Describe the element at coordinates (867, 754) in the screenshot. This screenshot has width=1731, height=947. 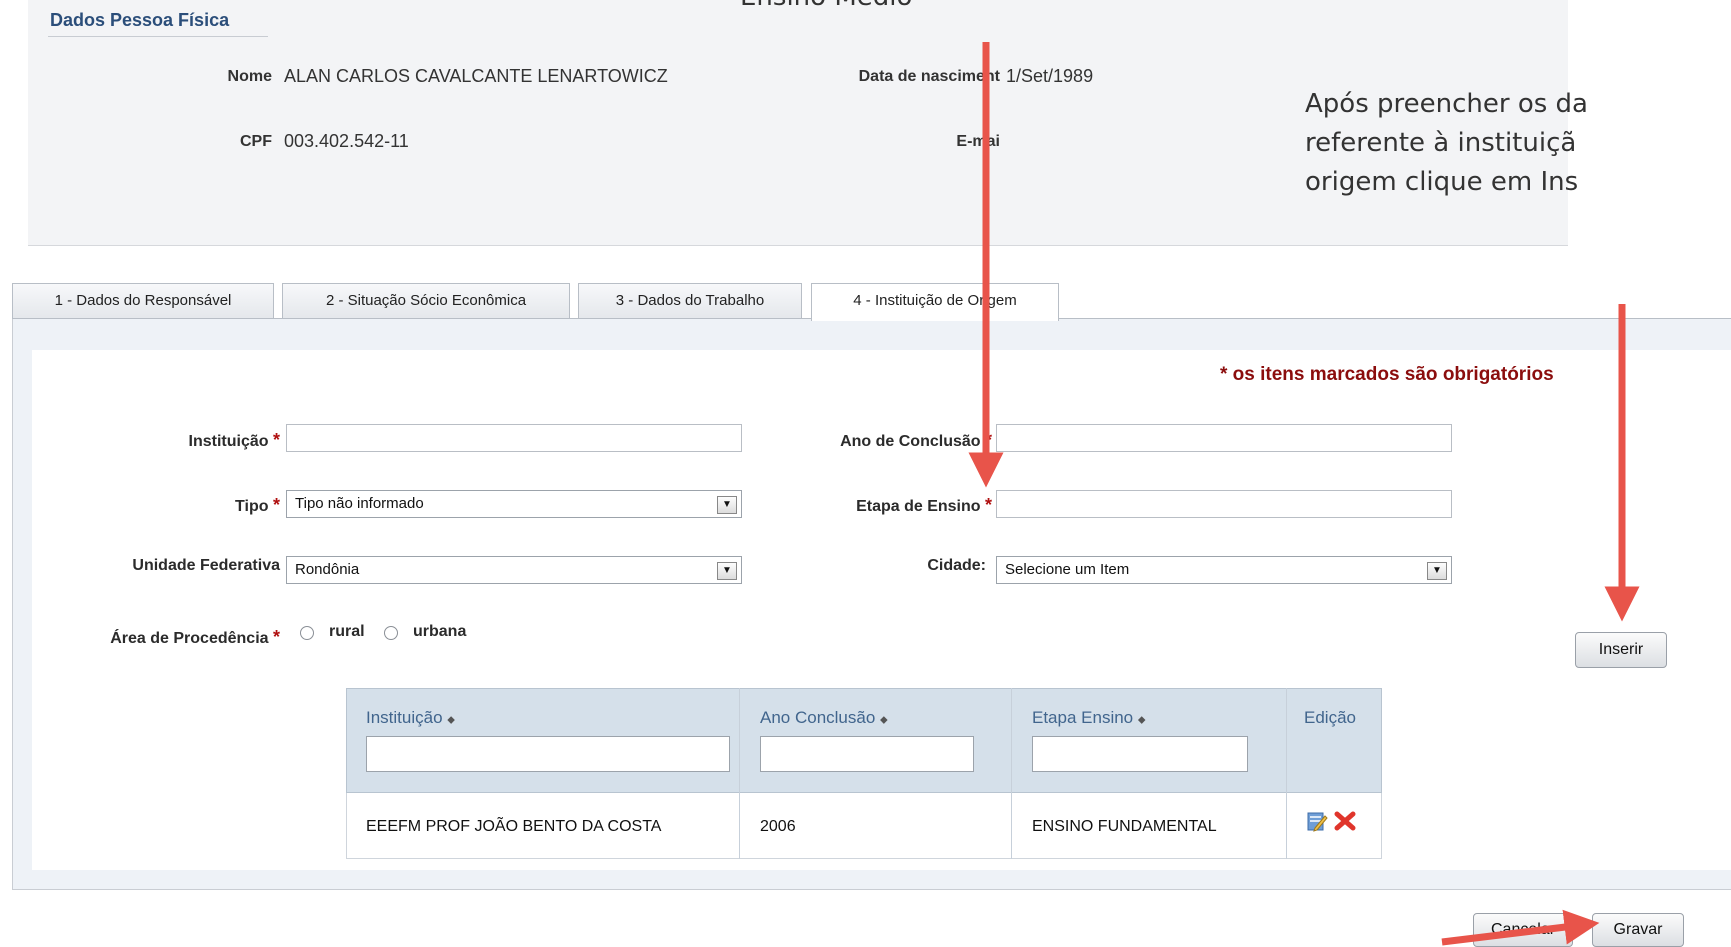
I see `filter-ano-conclusao-input` at that location.